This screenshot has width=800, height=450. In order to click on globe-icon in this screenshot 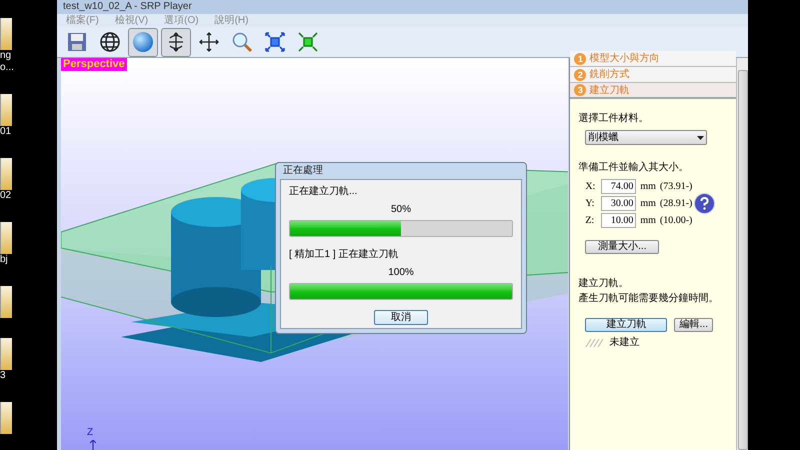, I will do `click(110, 42)`.